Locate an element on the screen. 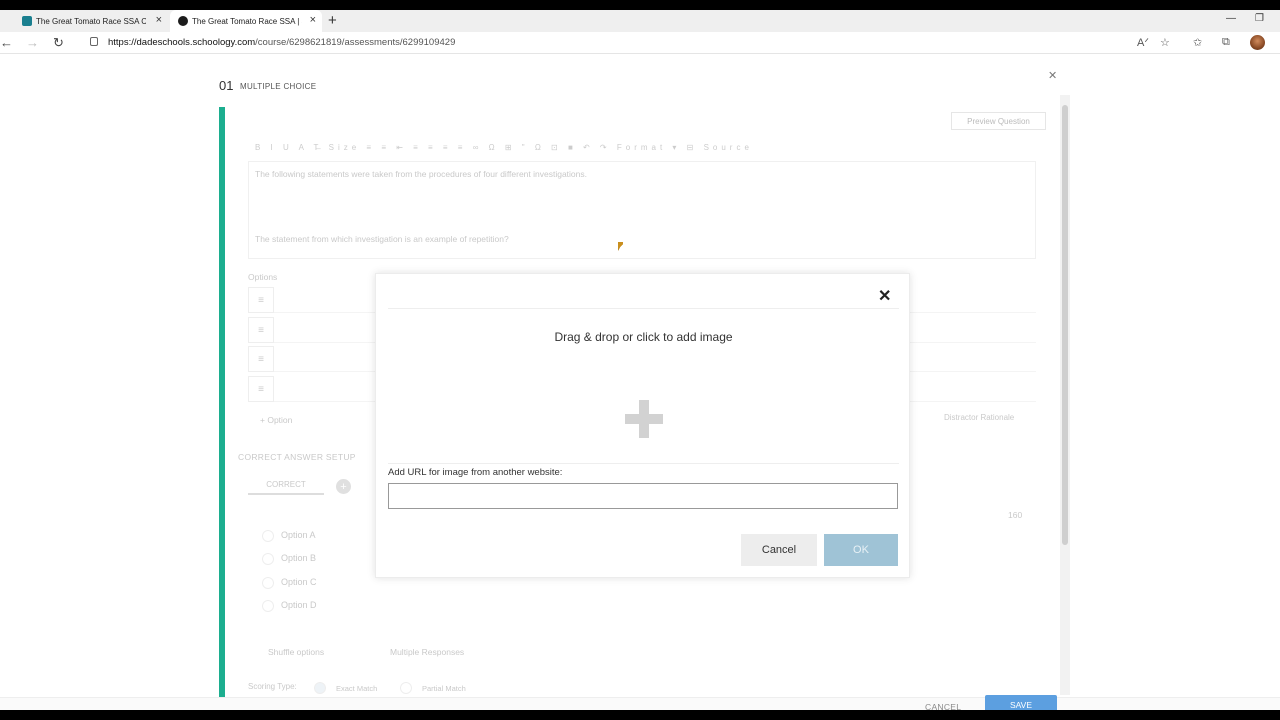  tab-correct: CORRECT is located at coordinates (286, 487).